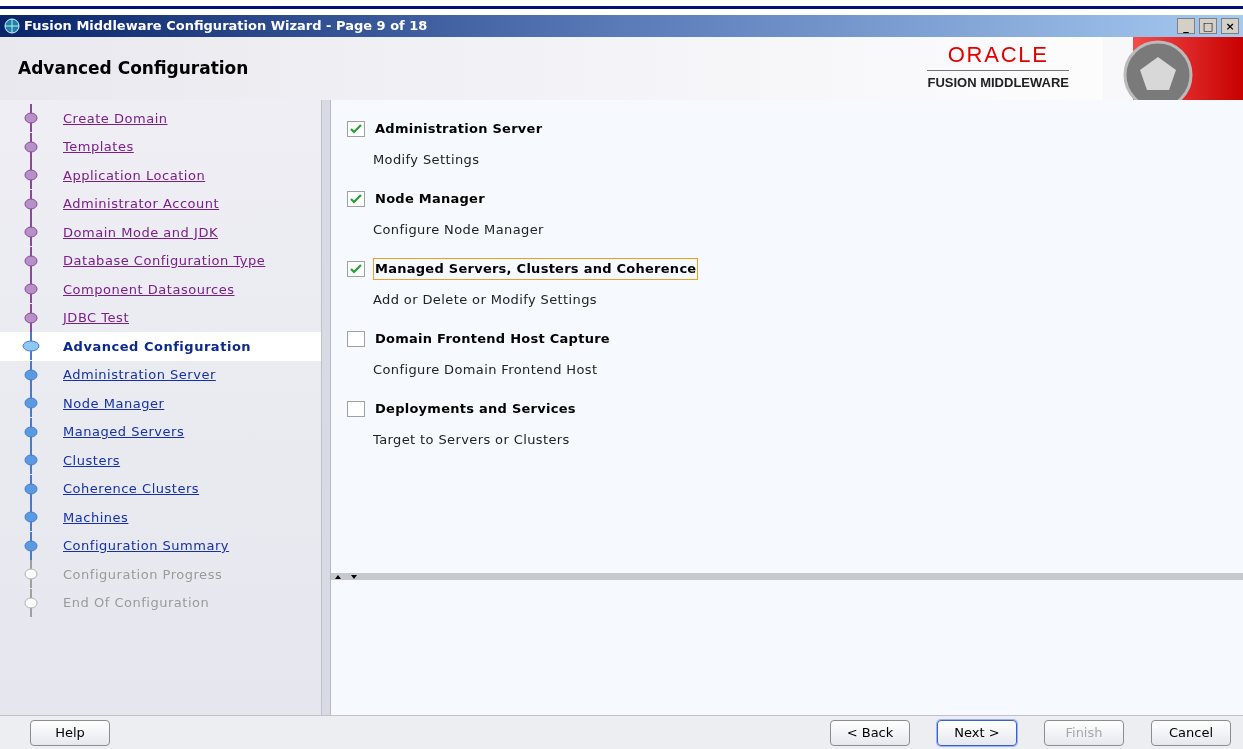  I want to click on step-item: Administration Server, so click(160, 374).